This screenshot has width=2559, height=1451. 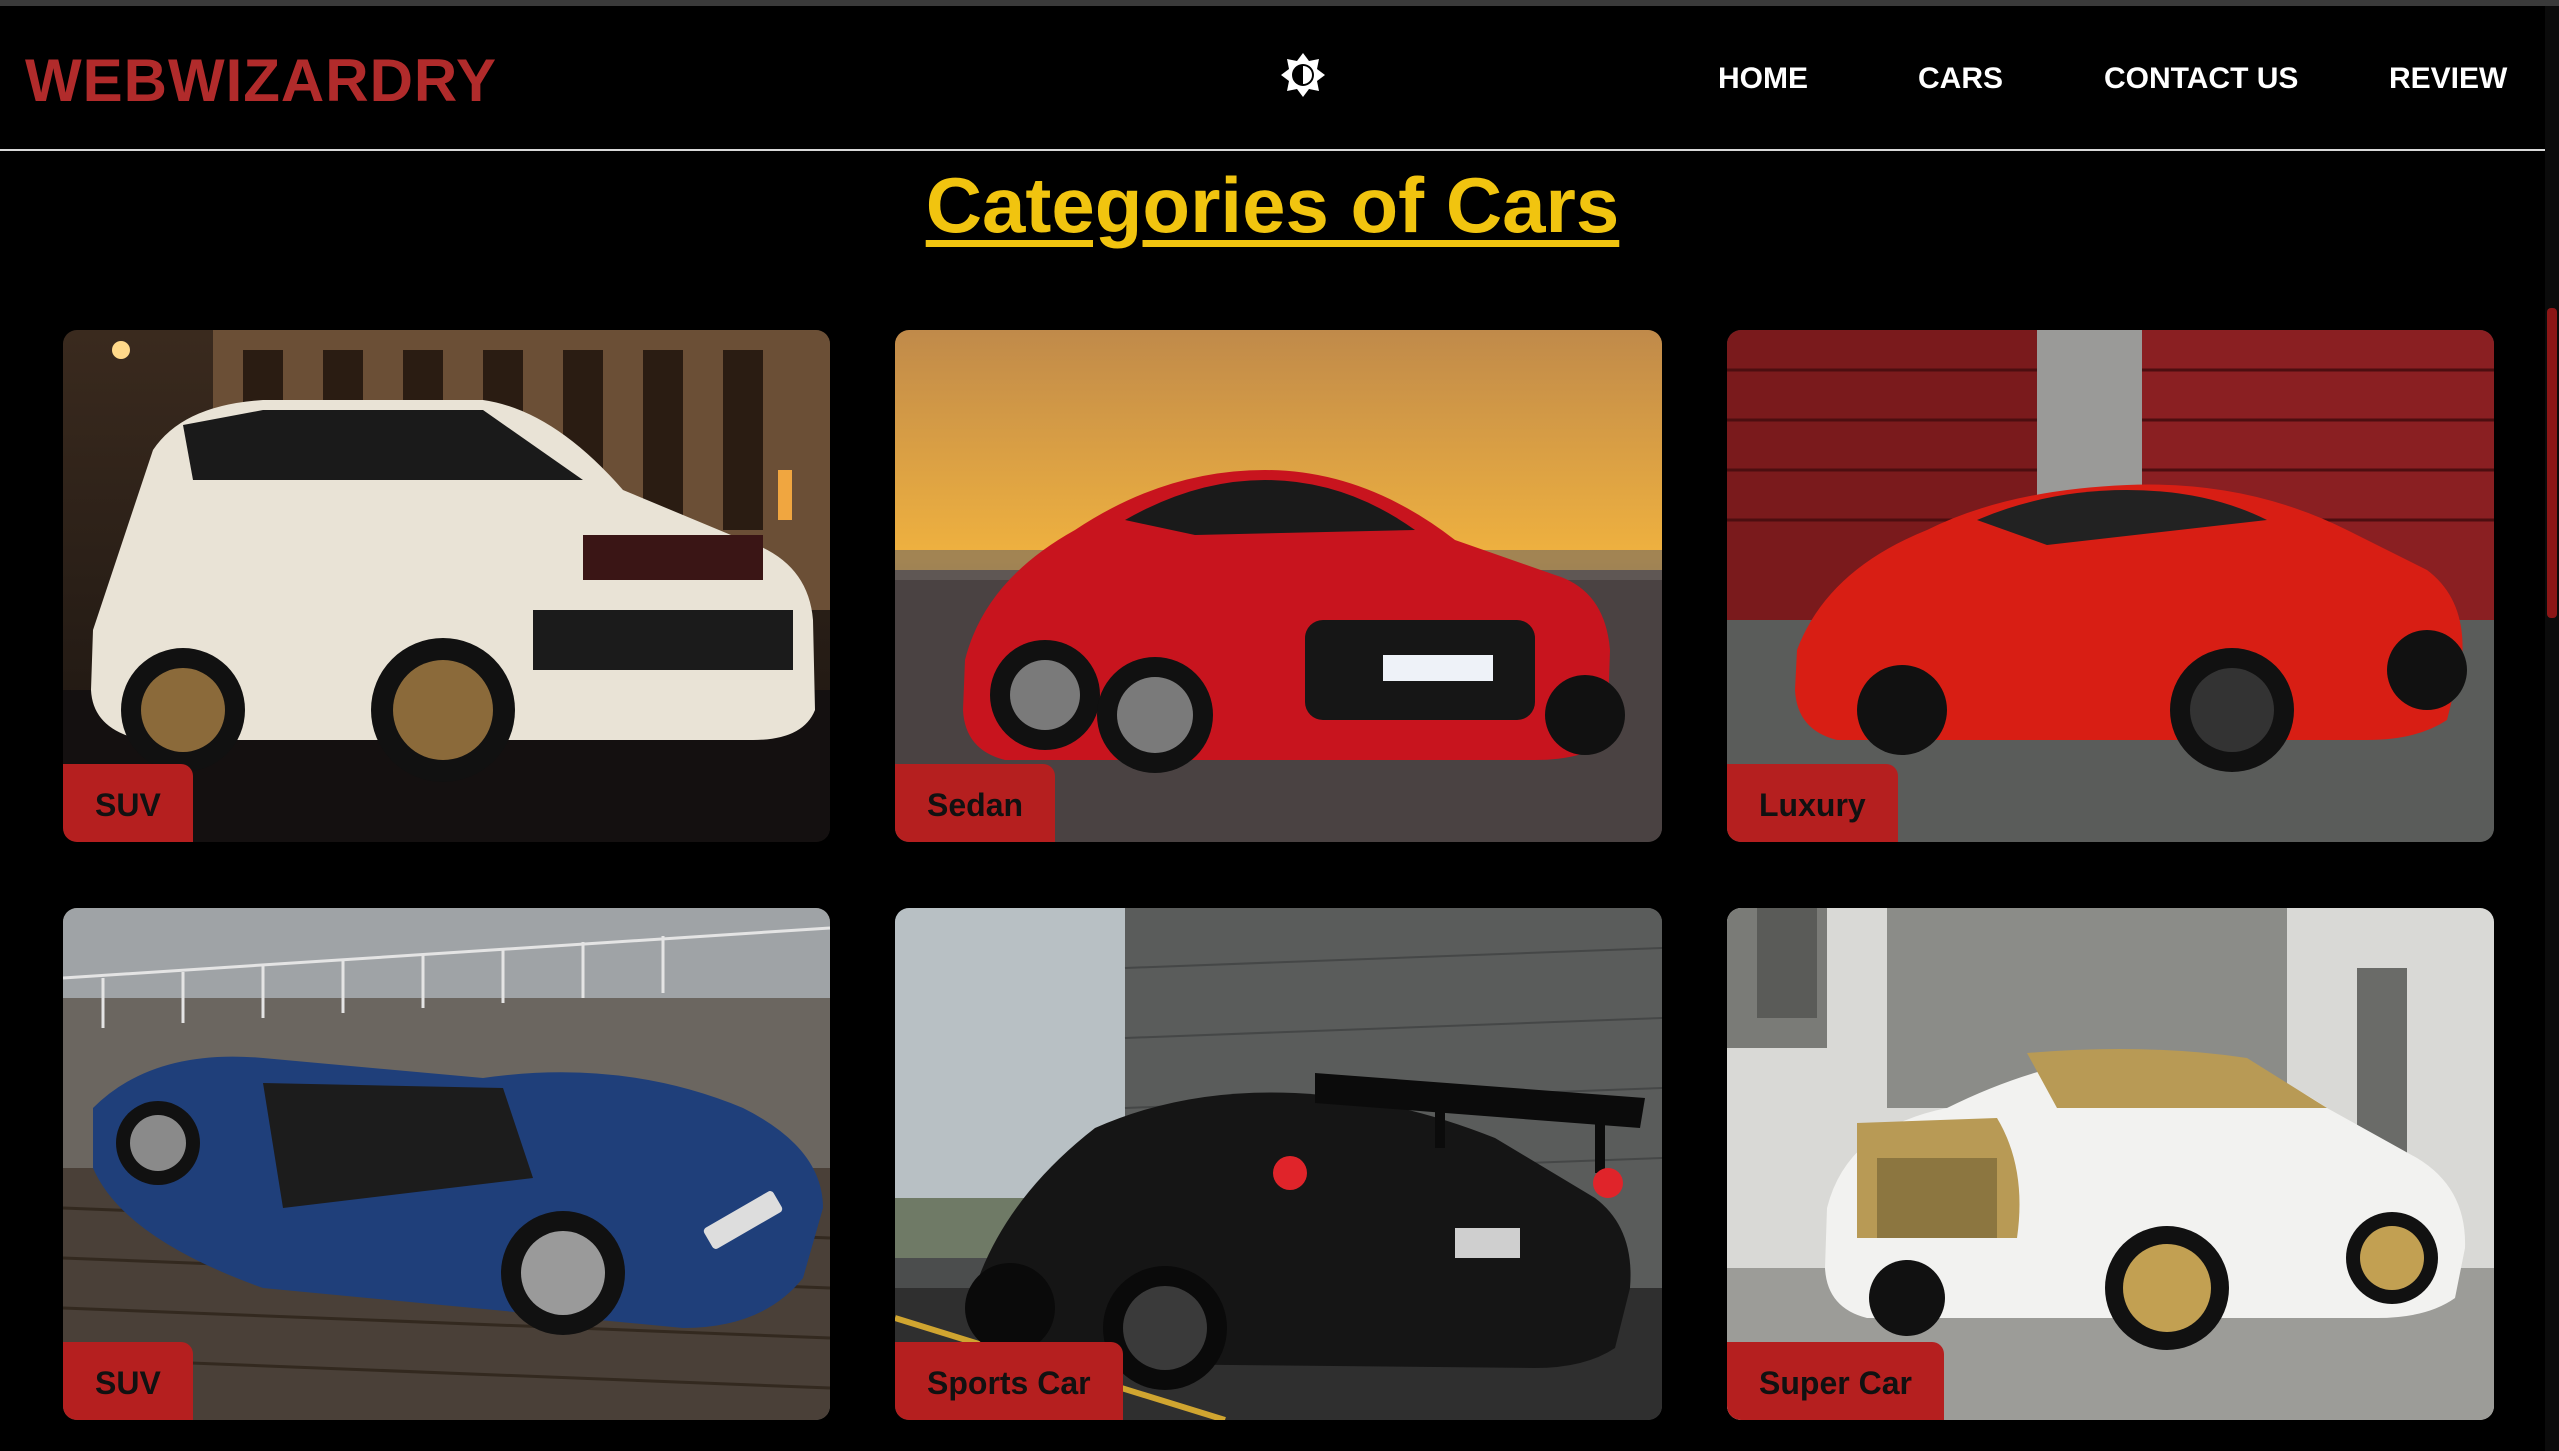 I want to click on category-card-suv: SUV, so click(x=446, y=586).